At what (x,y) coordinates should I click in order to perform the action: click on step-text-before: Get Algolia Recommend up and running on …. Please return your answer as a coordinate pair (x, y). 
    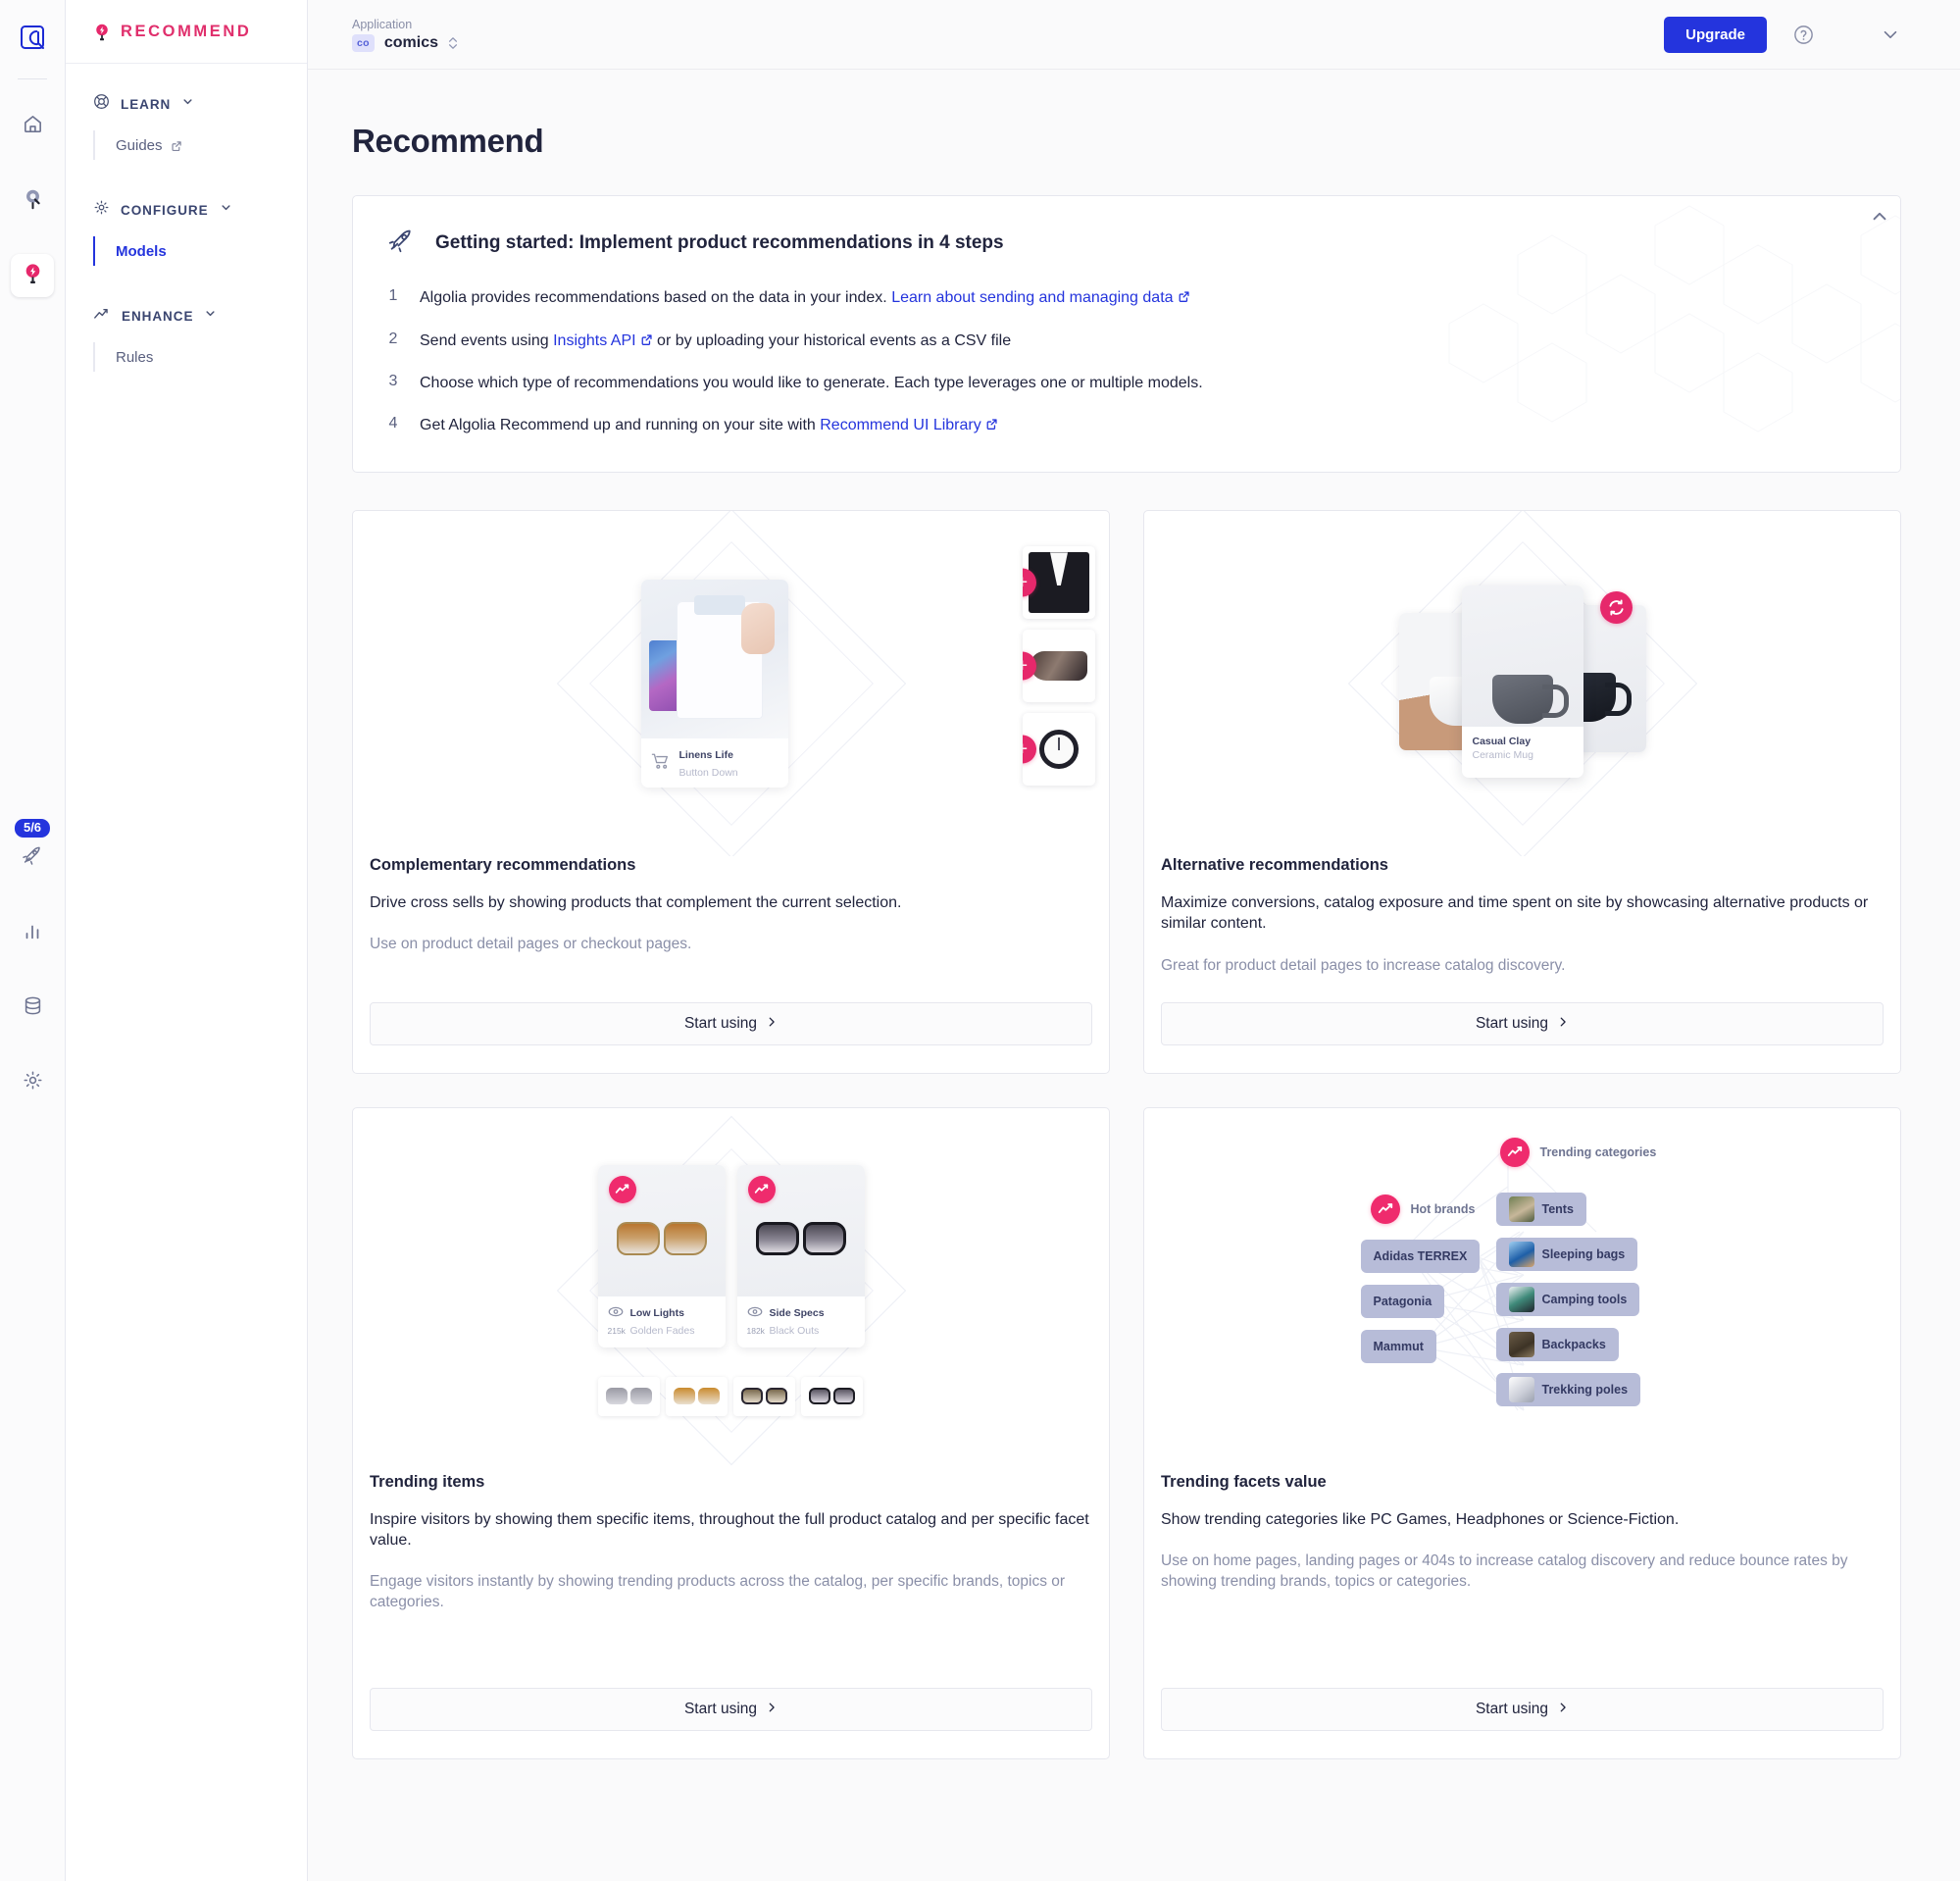
    Looking at the image, I should click on (620, 424).